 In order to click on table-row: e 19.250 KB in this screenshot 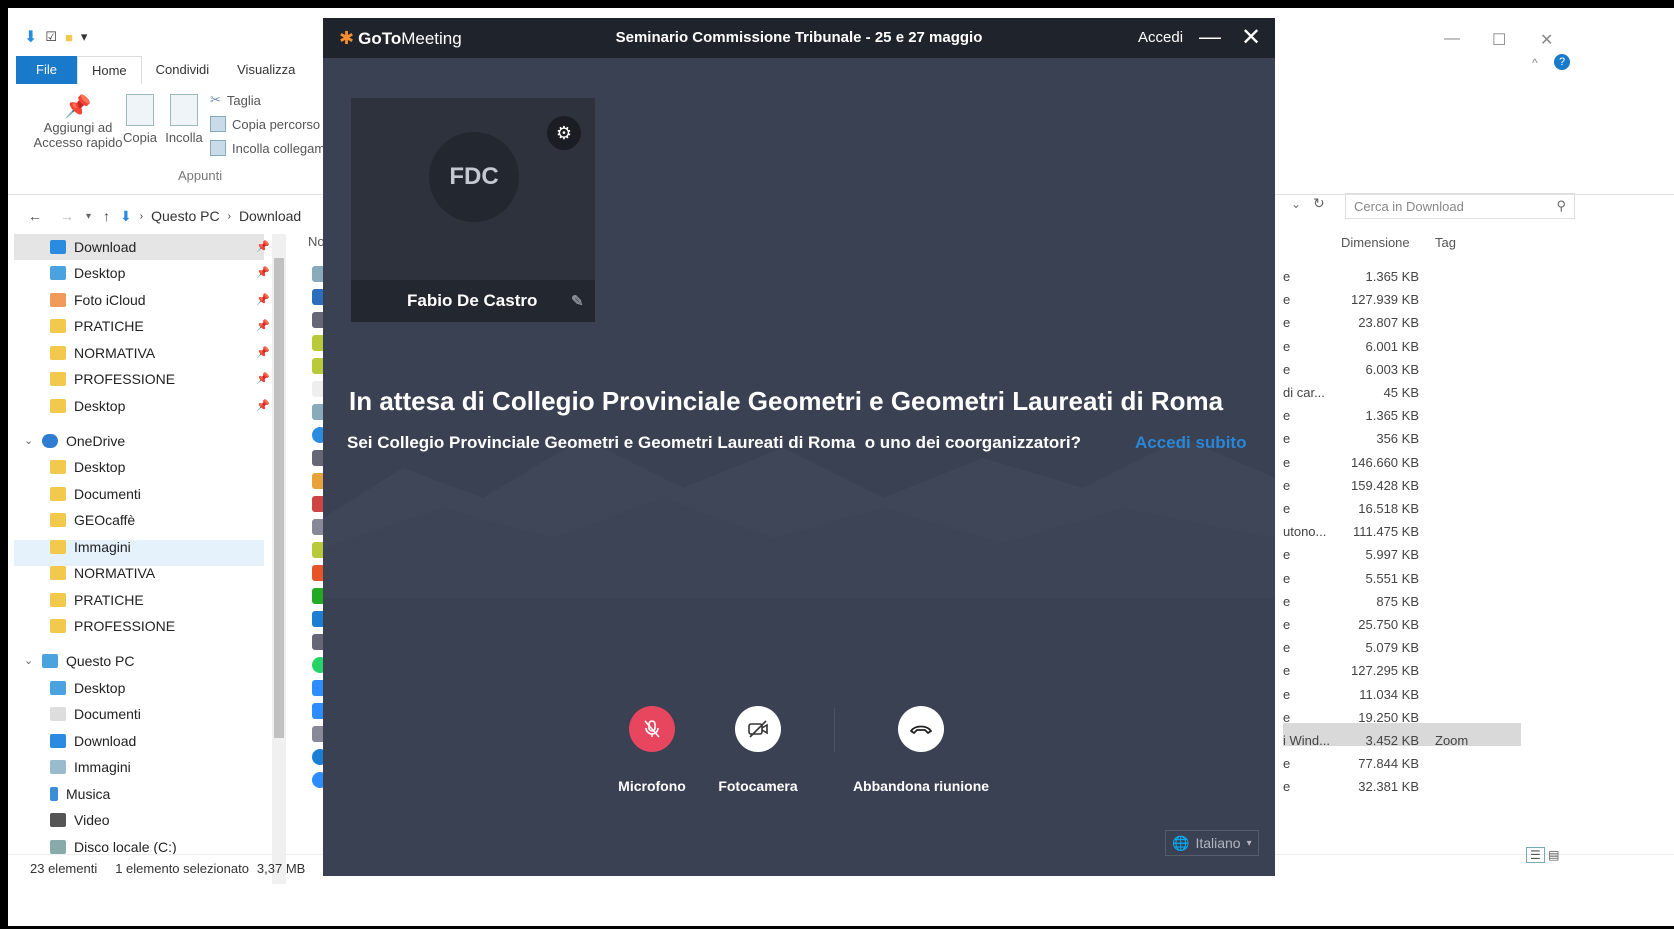, I will do `click(1403, 717)`.